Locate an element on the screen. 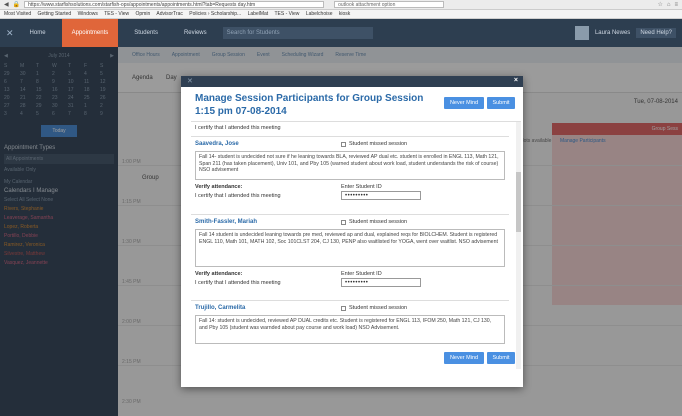 The width and height of the screenshot is (682, 416). bookmark: LabelMat is located at coordinates (258, 14).